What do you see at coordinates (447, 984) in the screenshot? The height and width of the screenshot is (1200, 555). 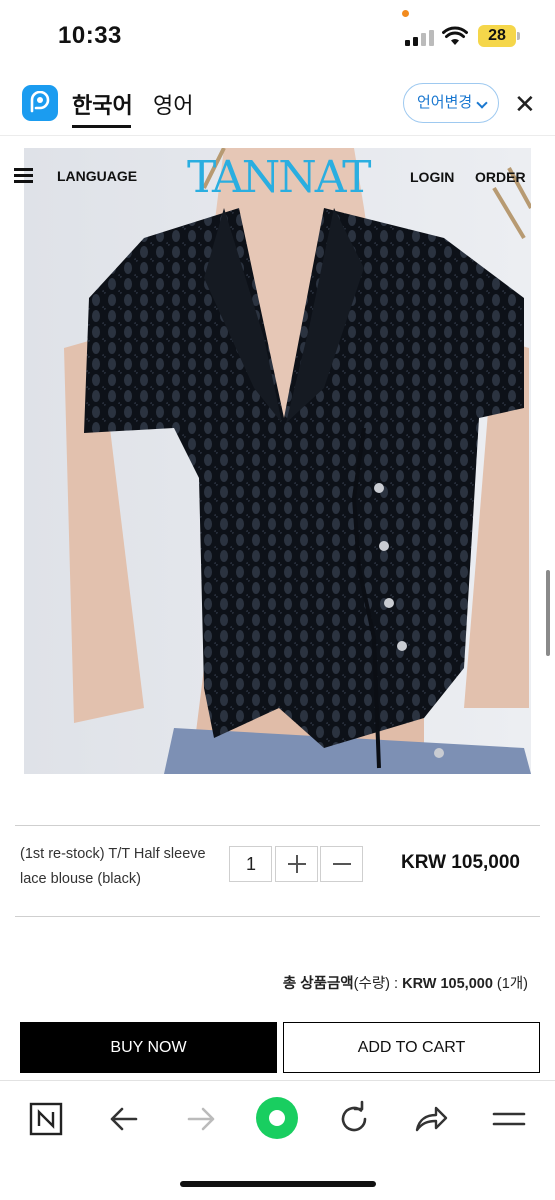 I see `total-amount: KRW 105,000` at bounding box center [447, 984].